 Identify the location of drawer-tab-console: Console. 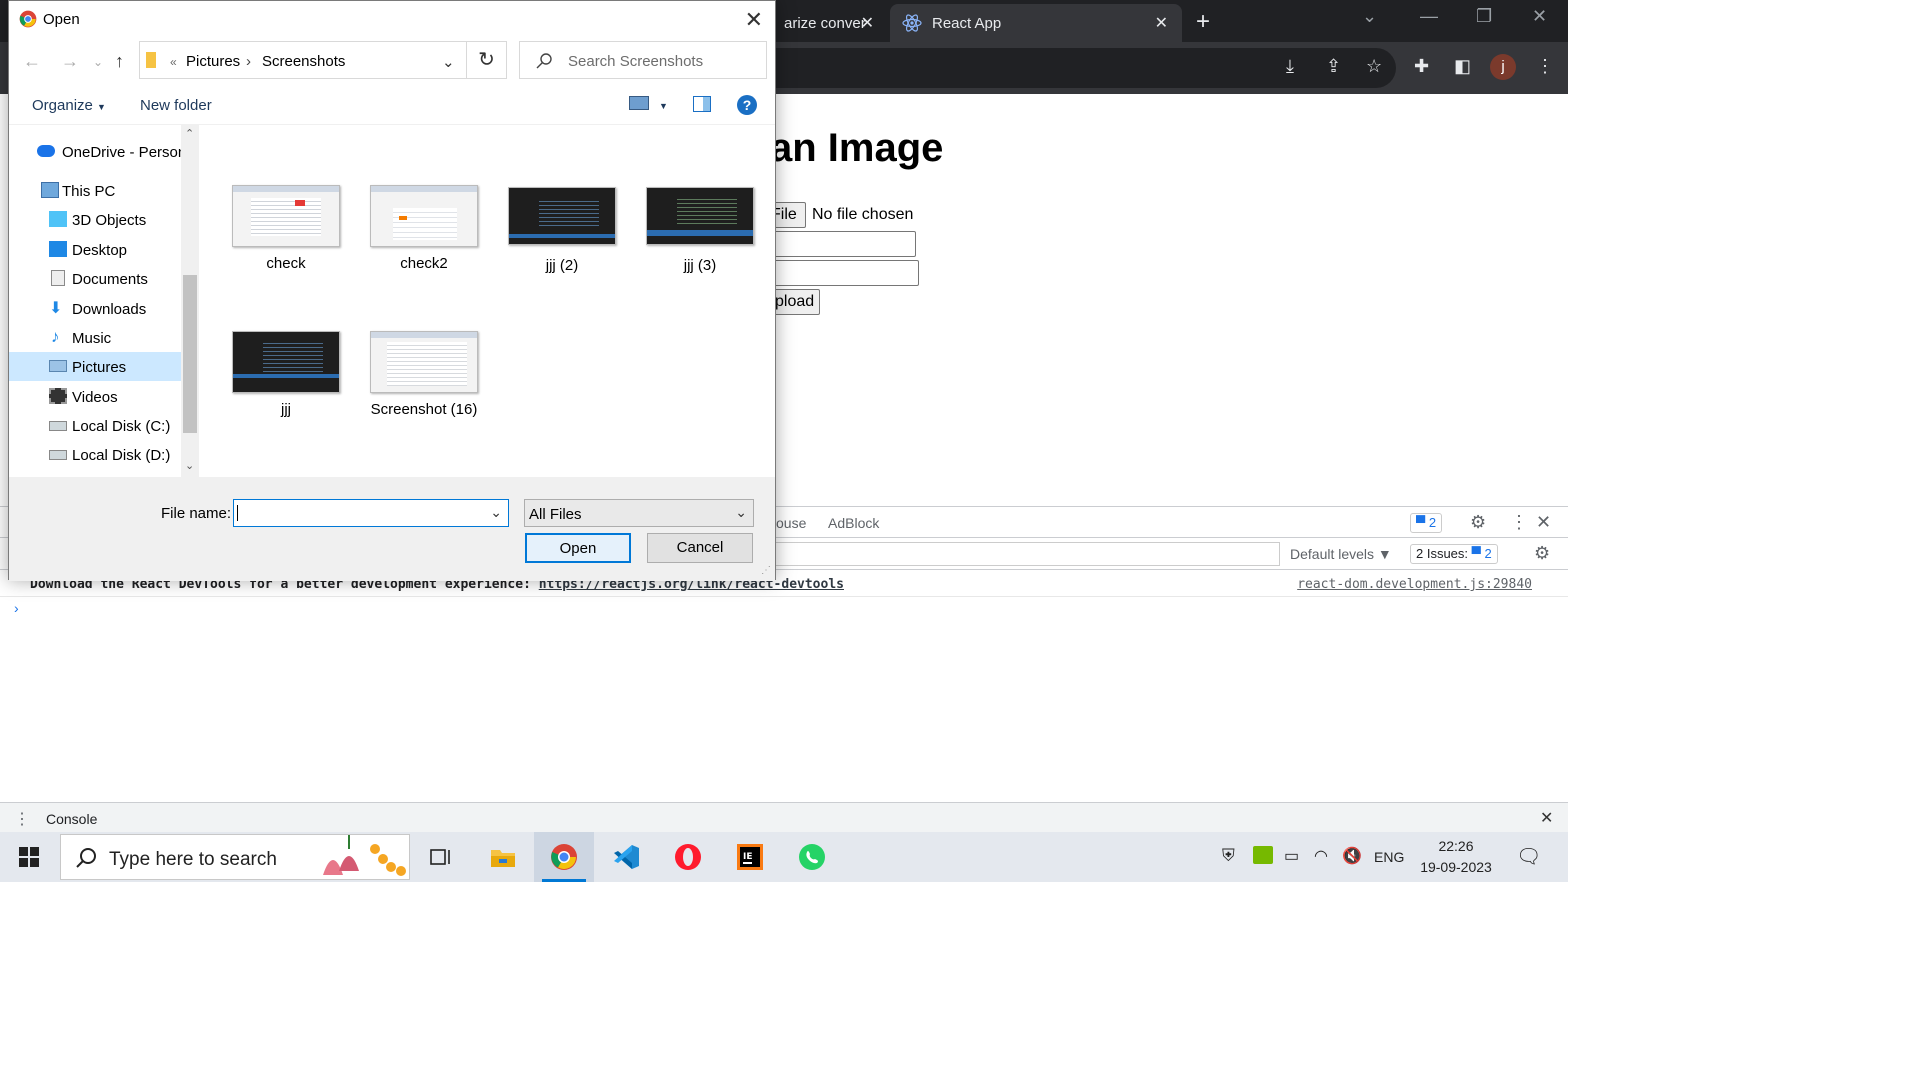
(71, 819).